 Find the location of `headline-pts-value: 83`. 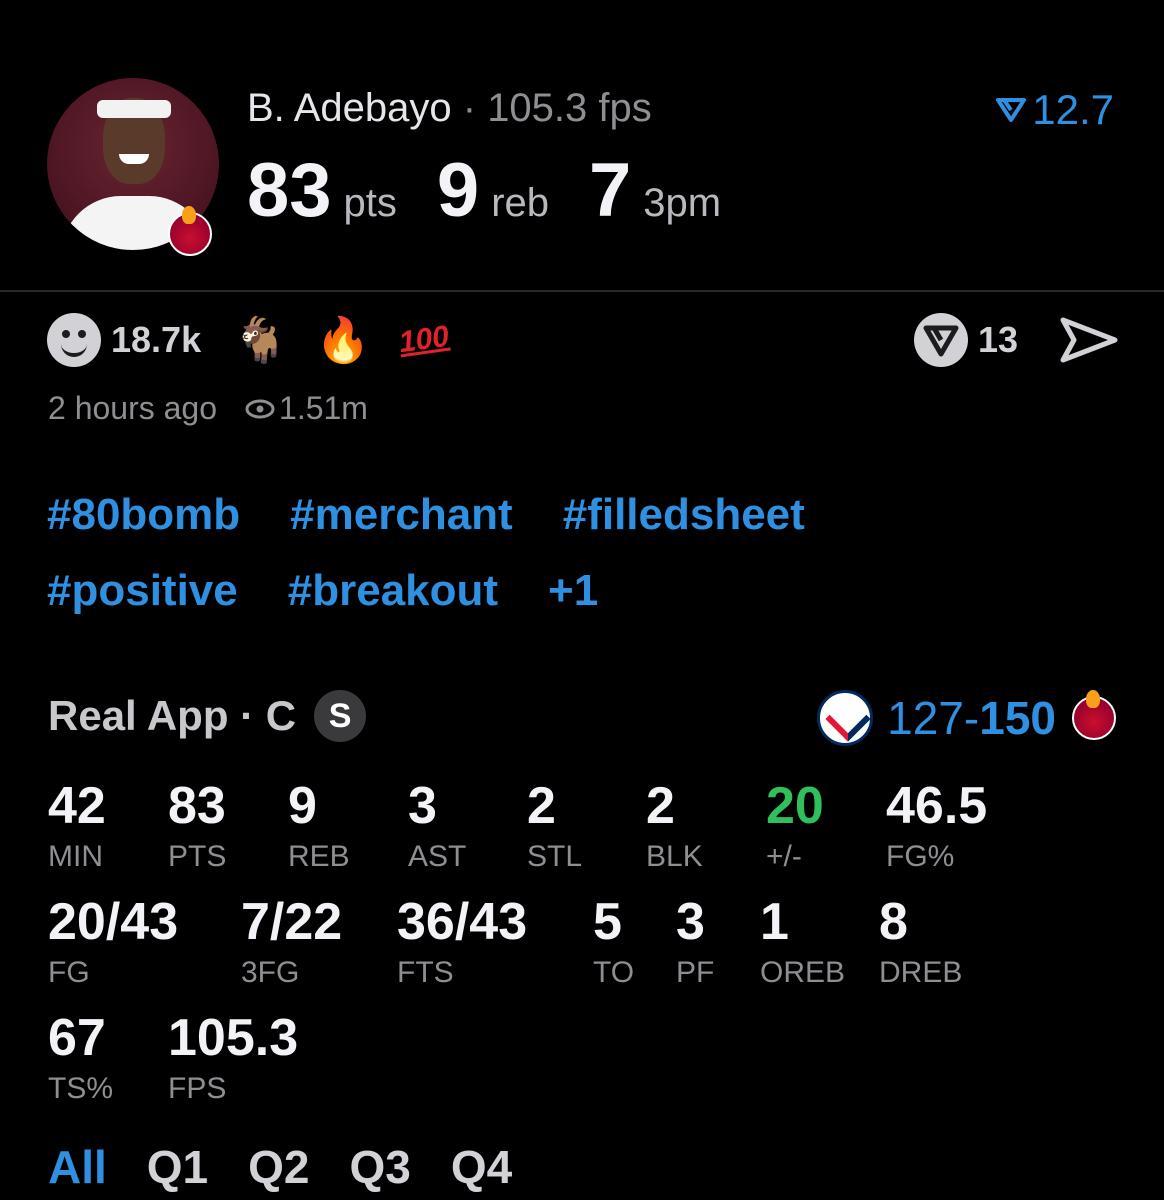

headline-pts-value: 83 is located at coordinates (289, 190).